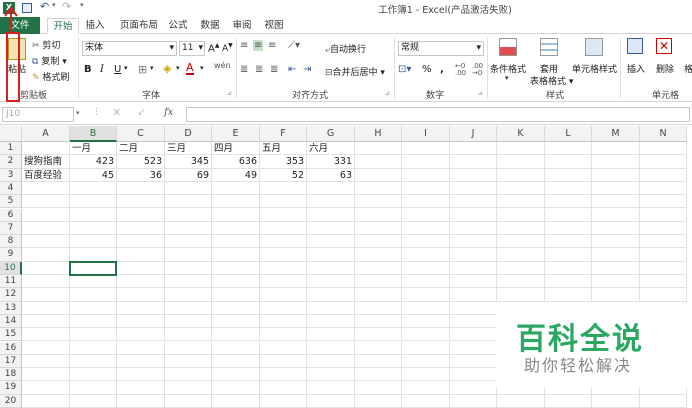 This screenshot has height=408, width=692. Describe the element at coordinates (426, 348) in the screenshot. I see `cell-i16` at that location.